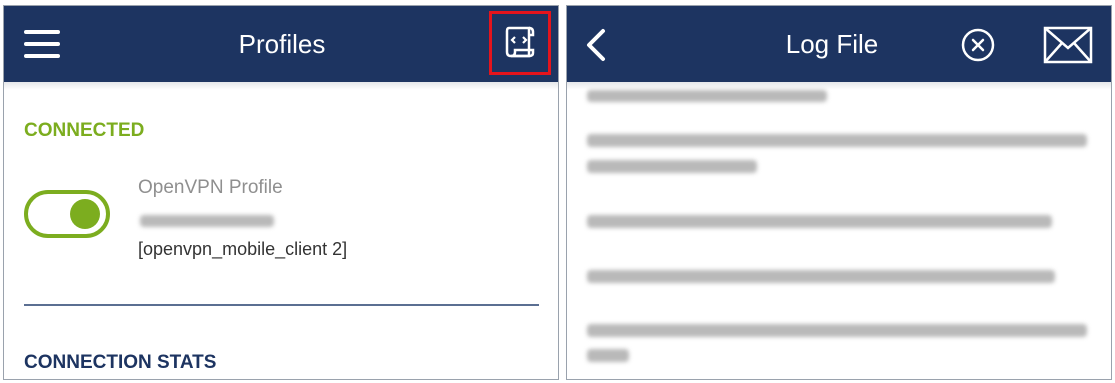 Image resolution: width=1115 pixels, height=383 pixels. I want to click on header-shadow, so click(281, 86).